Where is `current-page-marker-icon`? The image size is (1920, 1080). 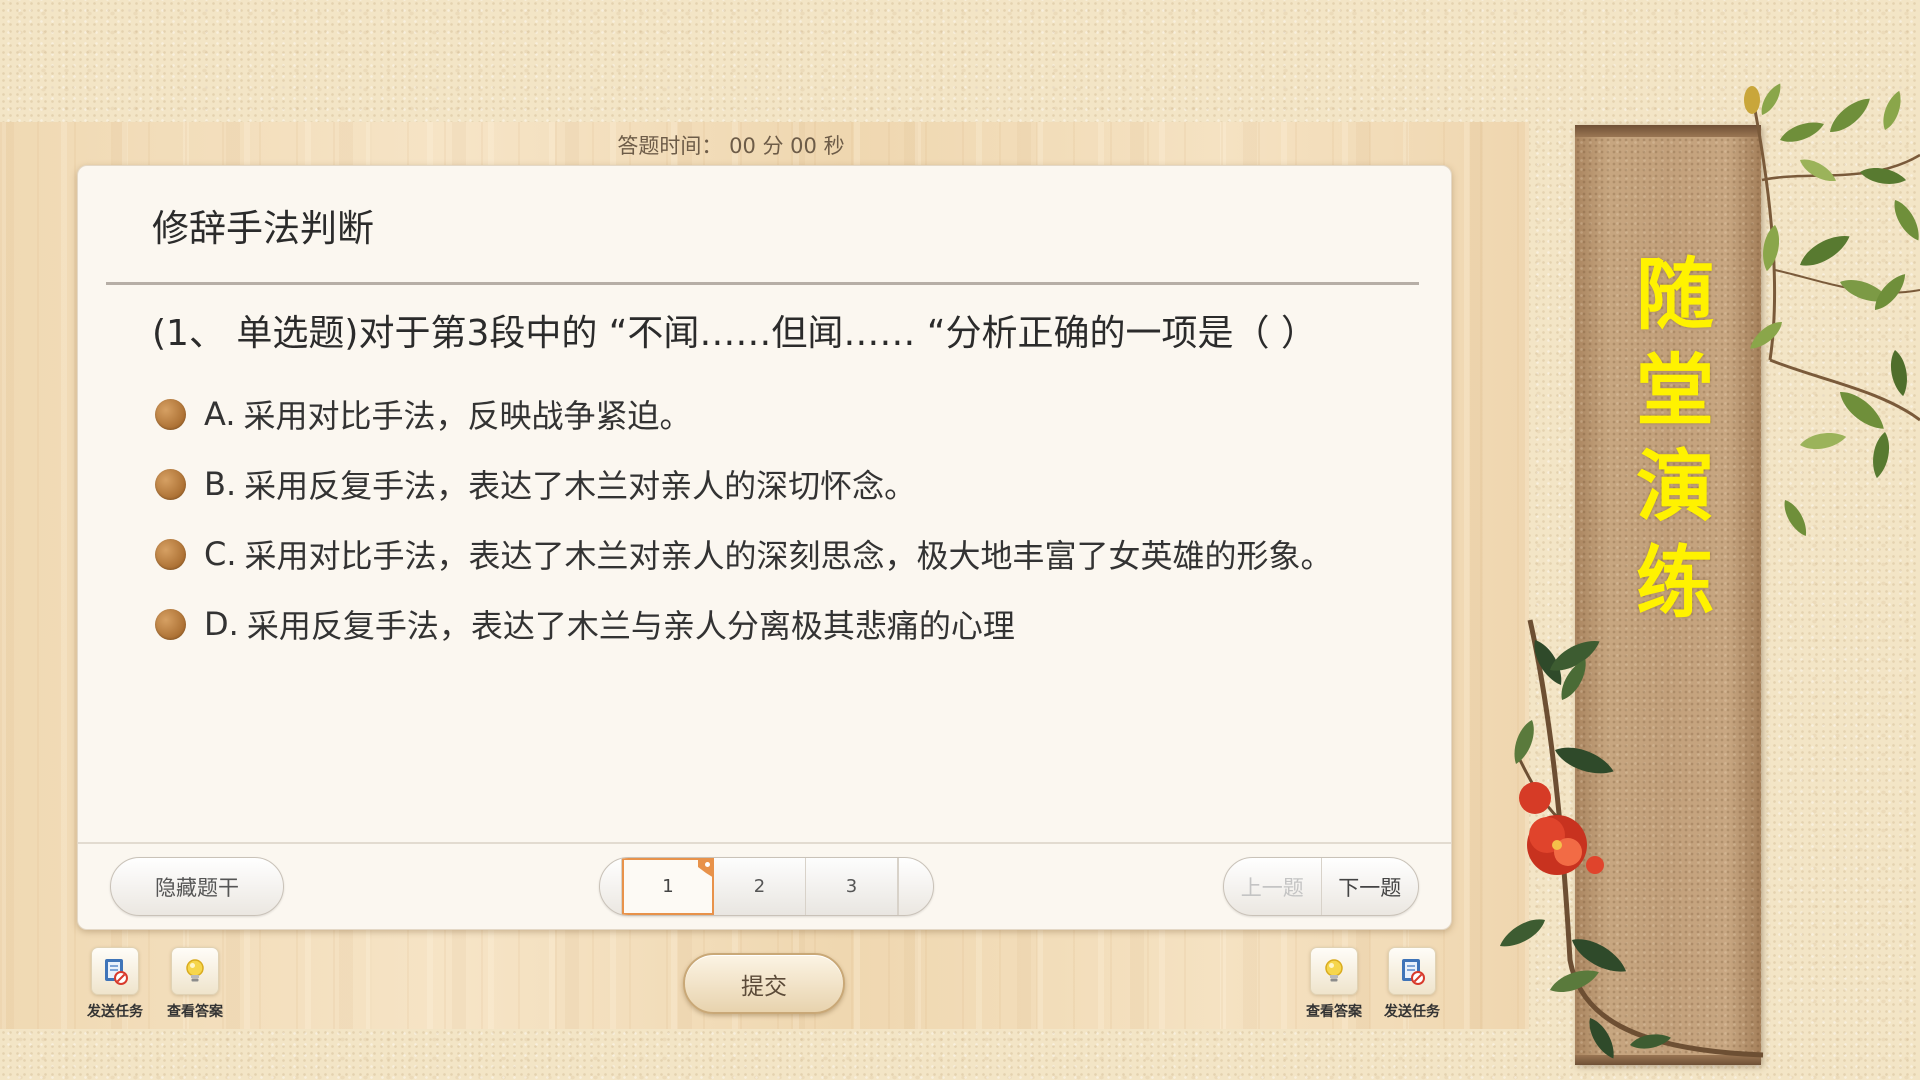
current-page-marker-icon is located at coordinates (706, 868).